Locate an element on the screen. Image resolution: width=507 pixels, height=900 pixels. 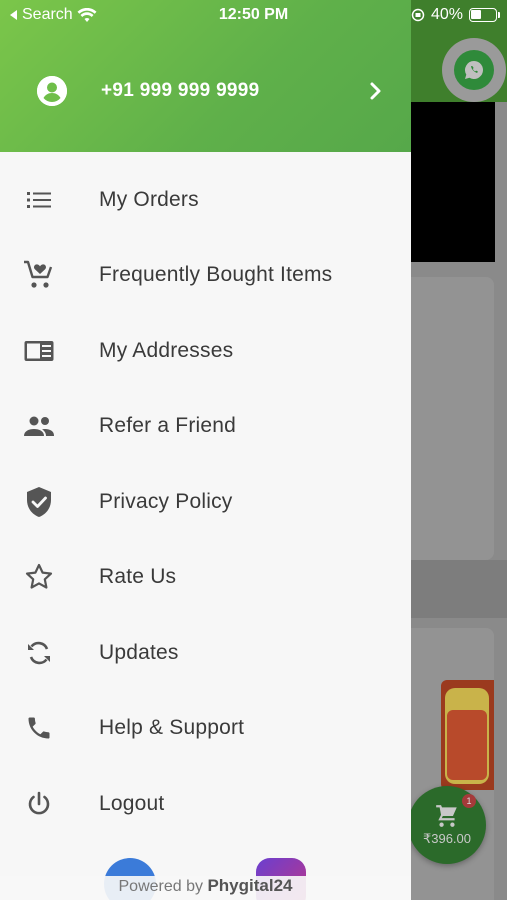
status-right: 40% is located at coordinates (455, 15).